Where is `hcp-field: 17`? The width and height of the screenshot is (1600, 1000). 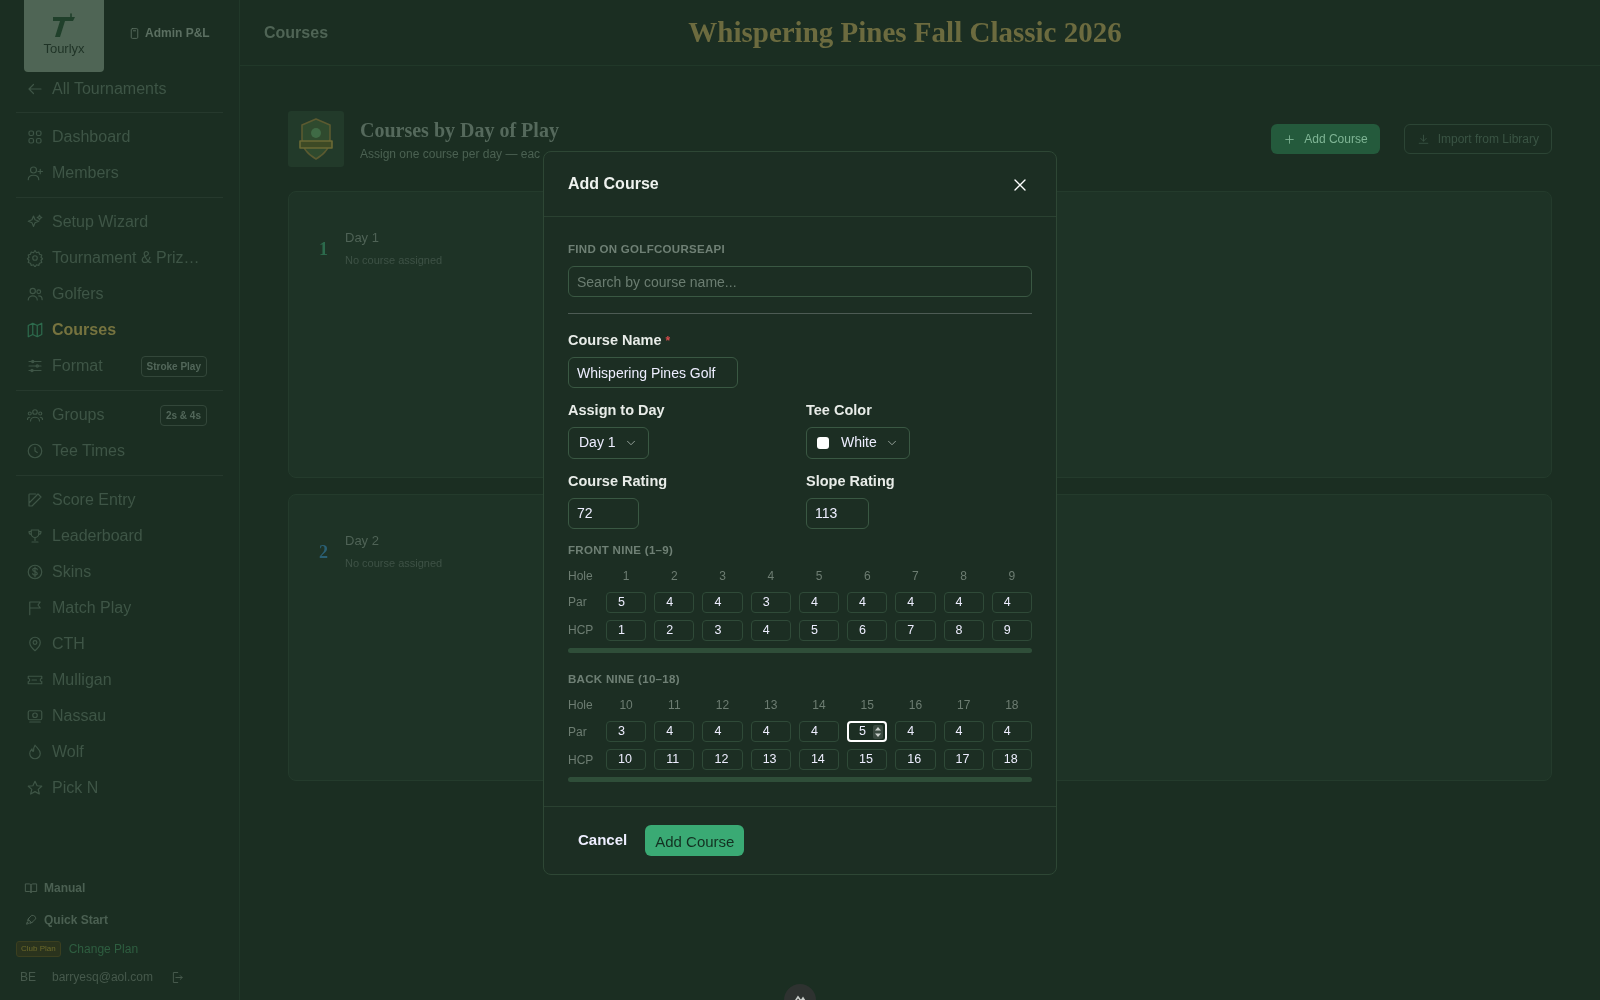 hcp-field: 17 is located at coordinates (963, 759).